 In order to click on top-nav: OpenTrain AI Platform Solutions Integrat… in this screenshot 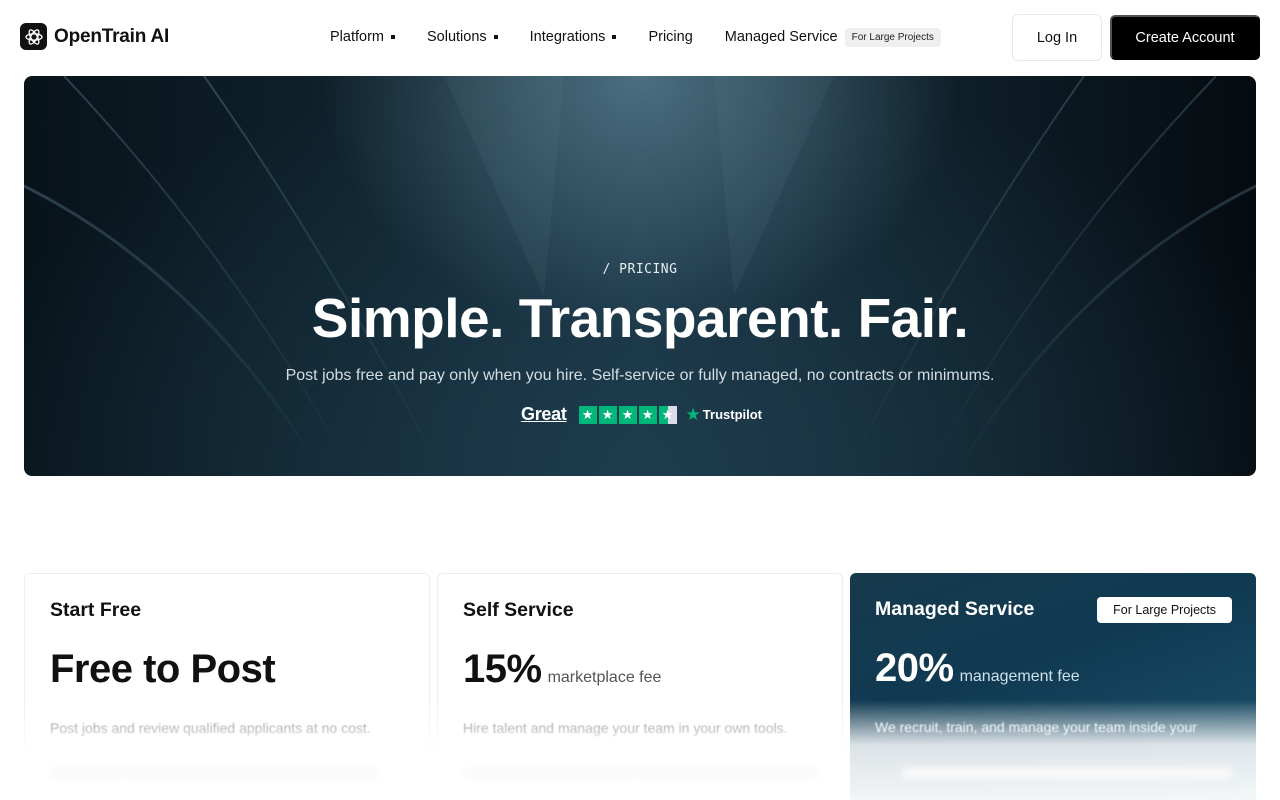, I will do `click(640, 38)`.